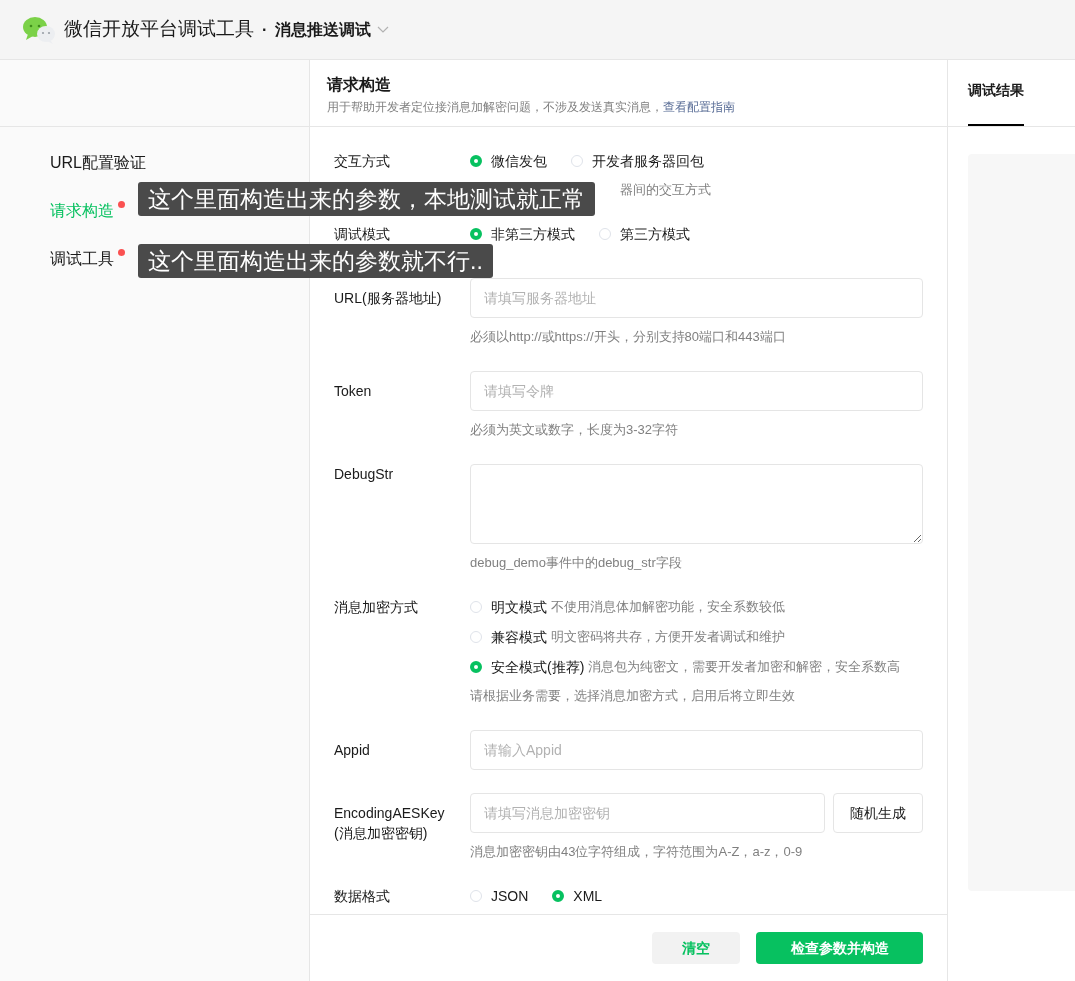 The image size is (1075, 981). I want to click on annotation-tooltip: 这个里面构造出来的参数就不行.., so click(315, 261).